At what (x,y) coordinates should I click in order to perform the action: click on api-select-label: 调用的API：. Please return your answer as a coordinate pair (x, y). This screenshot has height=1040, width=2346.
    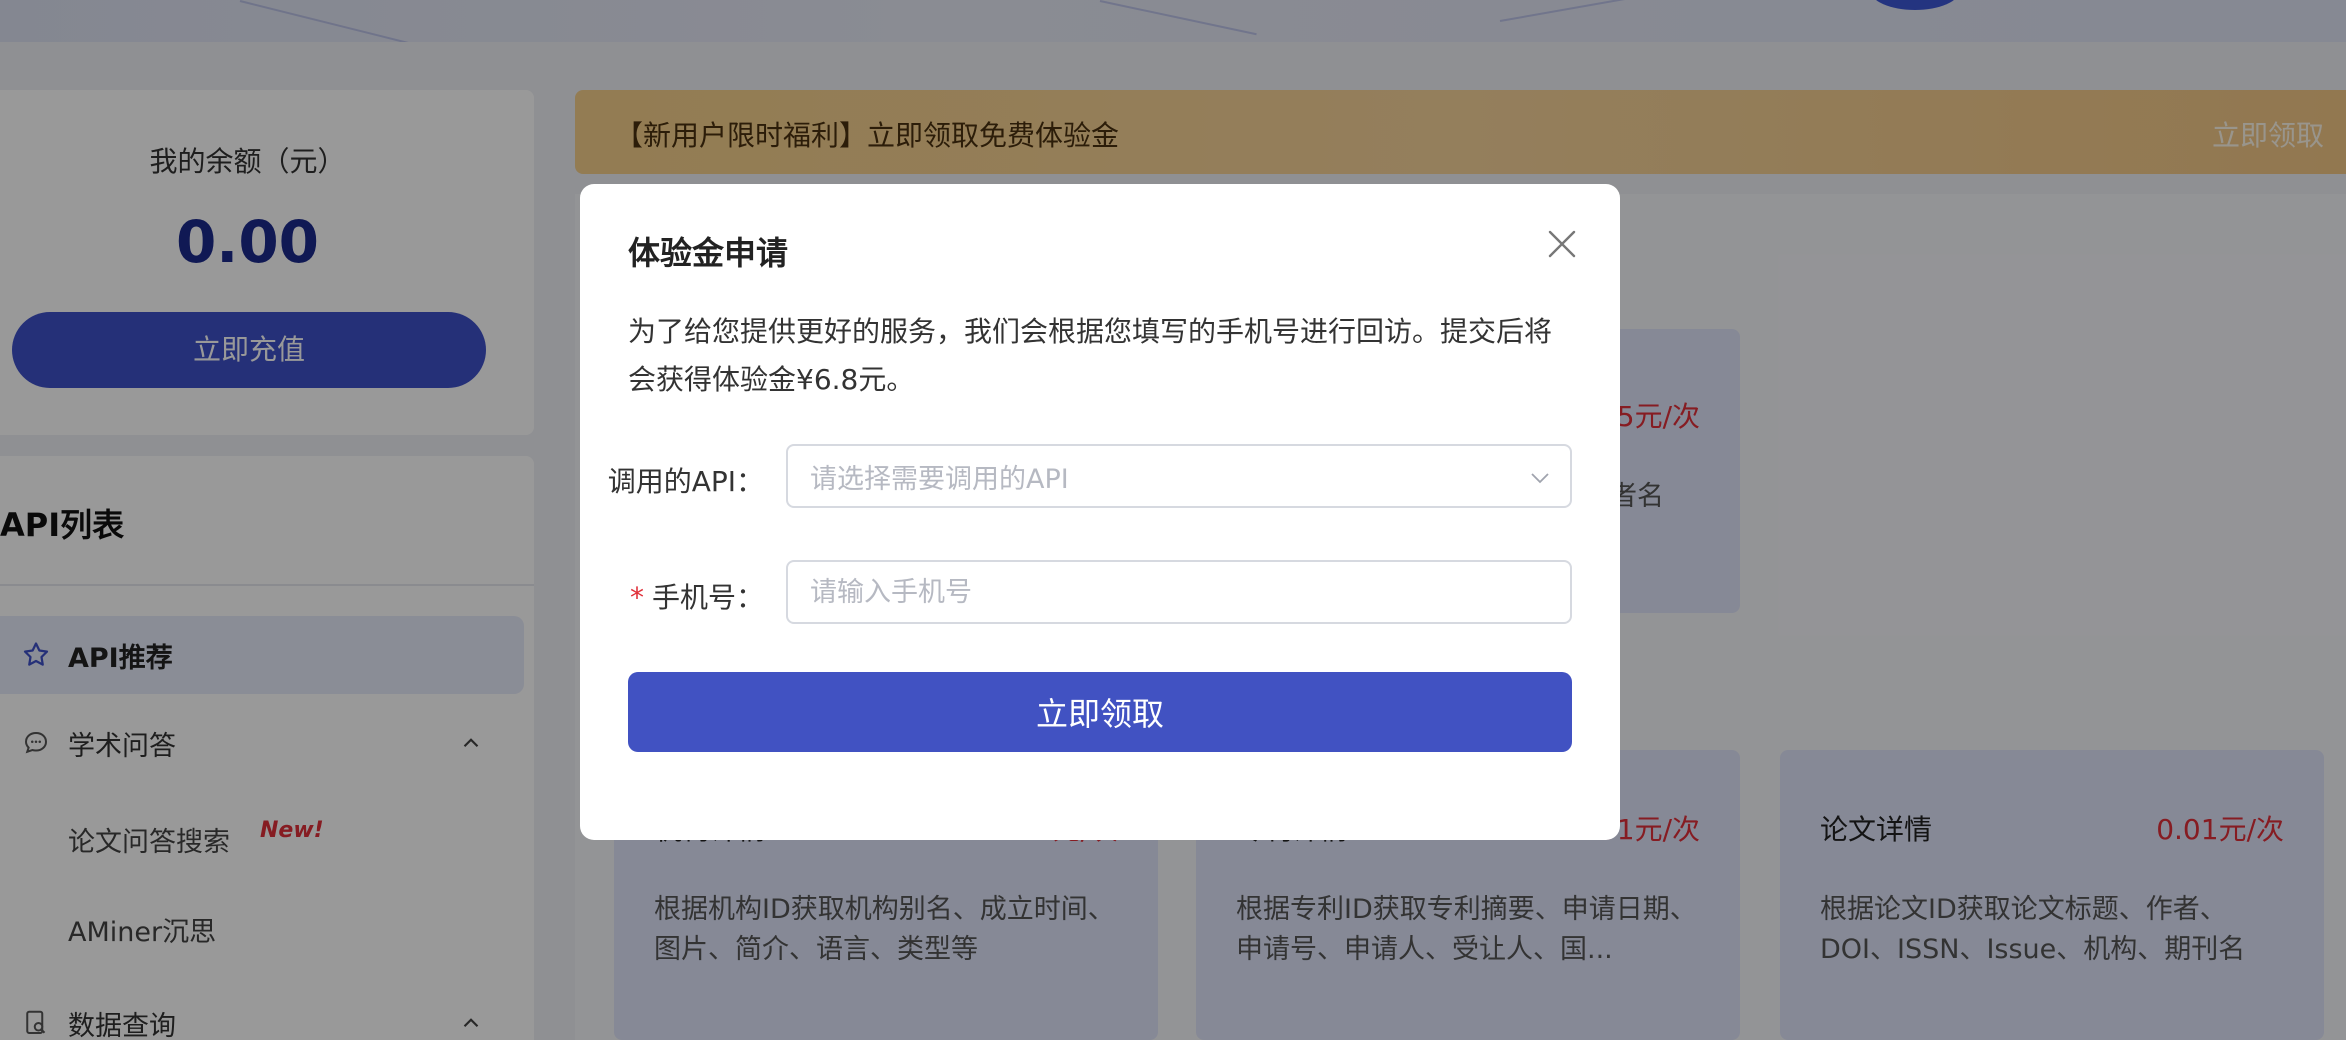
    Looking at the image, I should click on (685, 481).